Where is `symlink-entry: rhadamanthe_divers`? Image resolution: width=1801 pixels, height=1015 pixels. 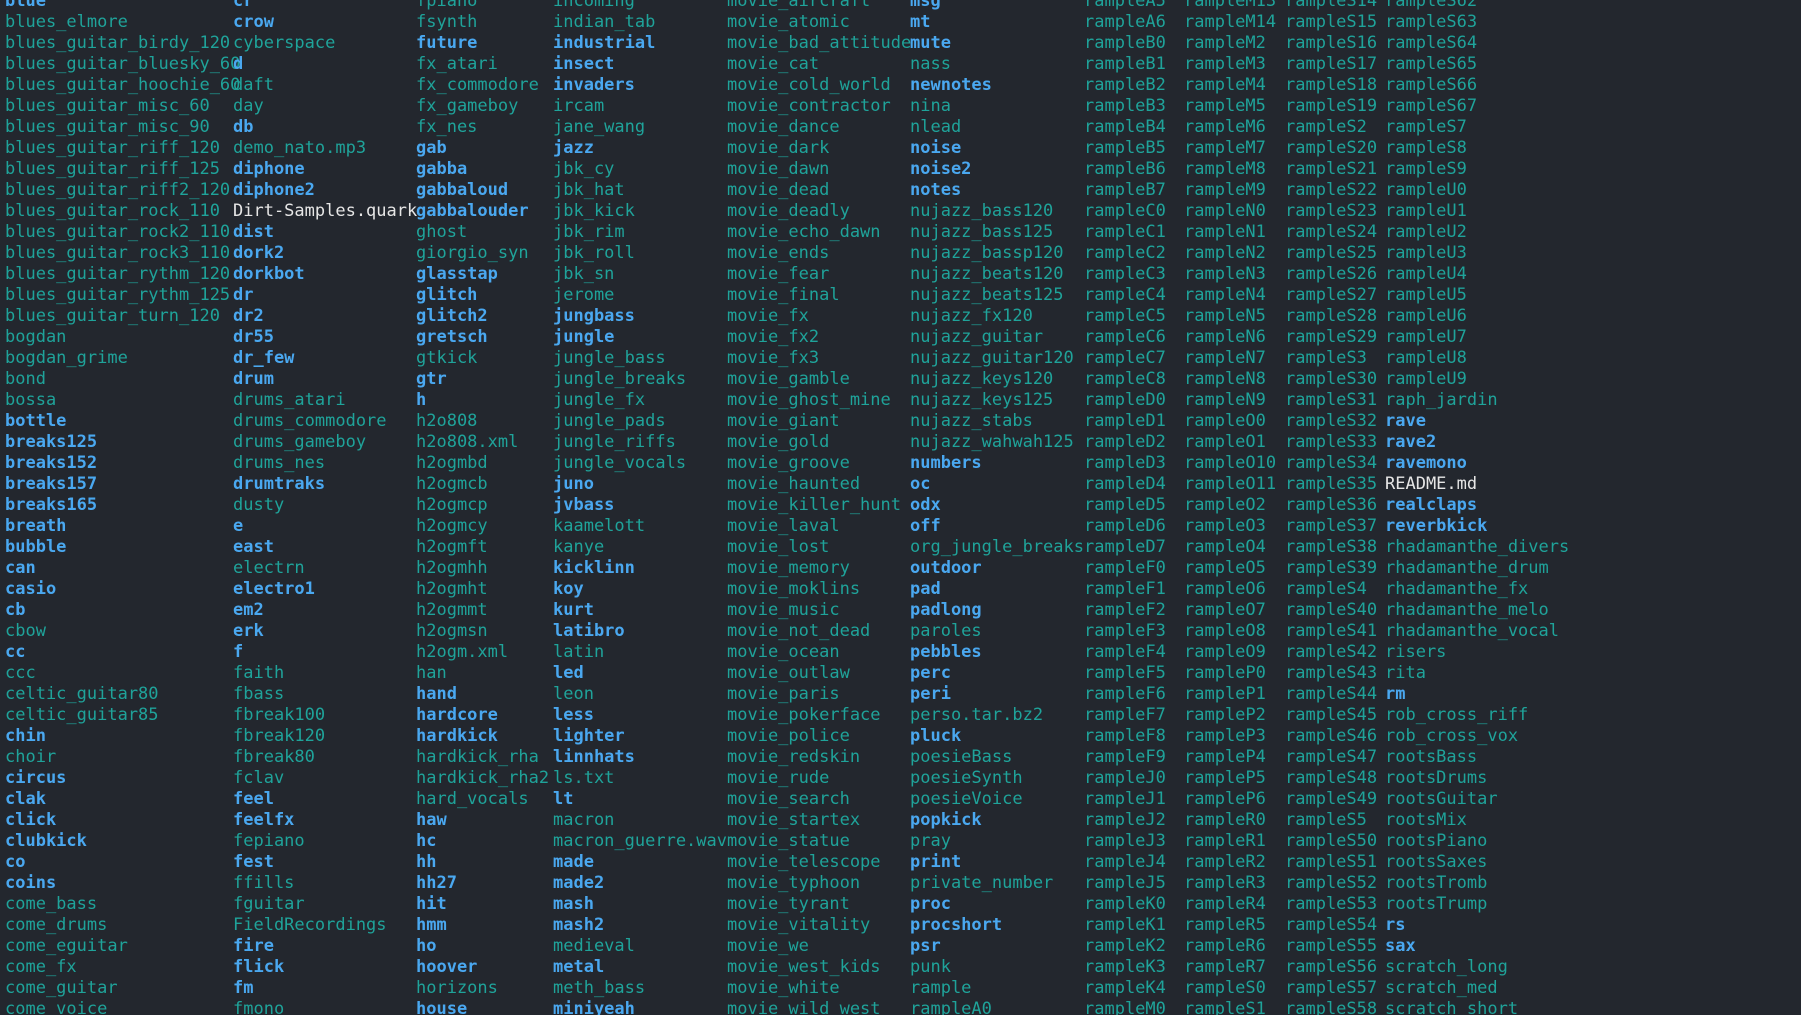
symlink-entry: rhadamanthe_divers is located at coordinates (1477, 547).